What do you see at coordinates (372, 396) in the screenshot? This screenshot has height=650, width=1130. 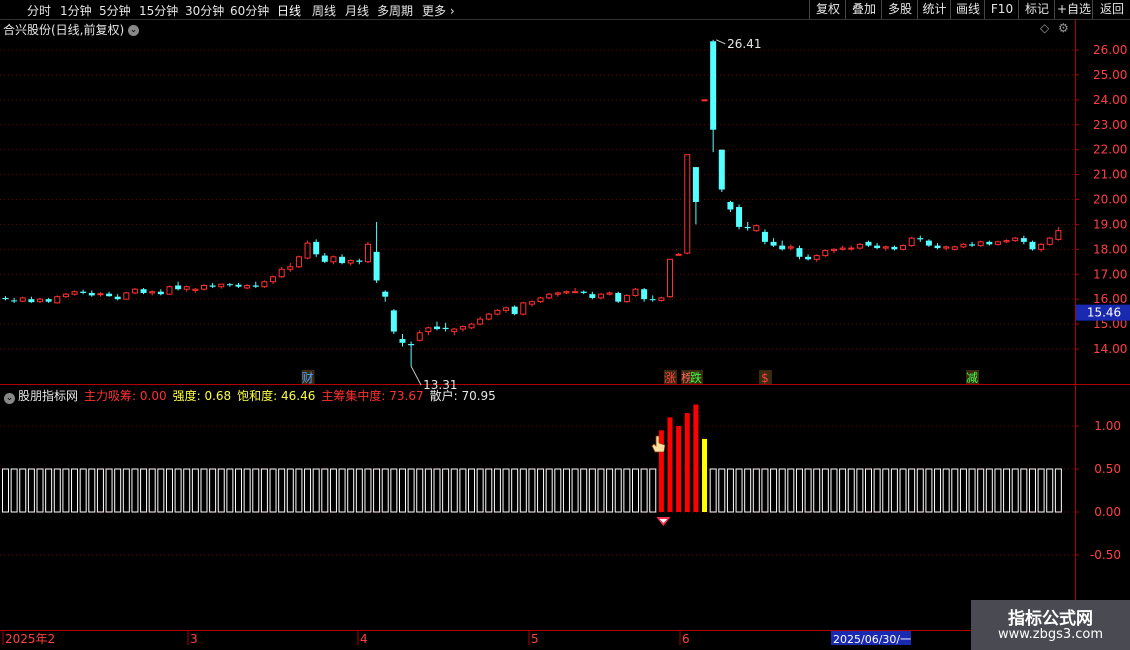 I see `indicator-value-3: 主筹集中度: 73.67` at bounding box center [372, 396].